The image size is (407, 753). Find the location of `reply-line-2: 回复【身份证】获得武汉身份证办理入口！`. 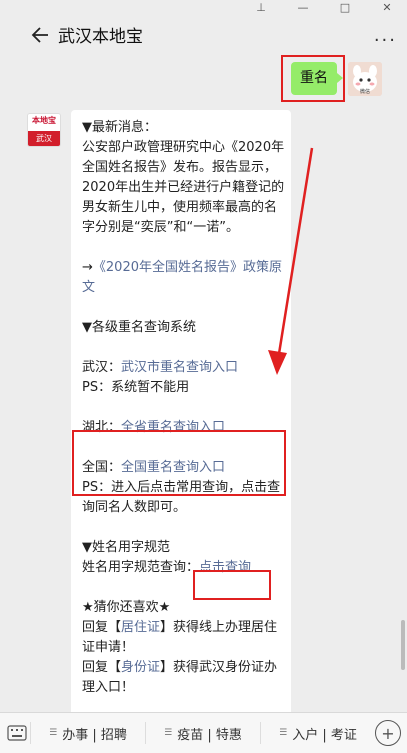

reply-line-2: 回复【身份证】获得武汉身份证办理入口！ is located at coordinates (184, 678).